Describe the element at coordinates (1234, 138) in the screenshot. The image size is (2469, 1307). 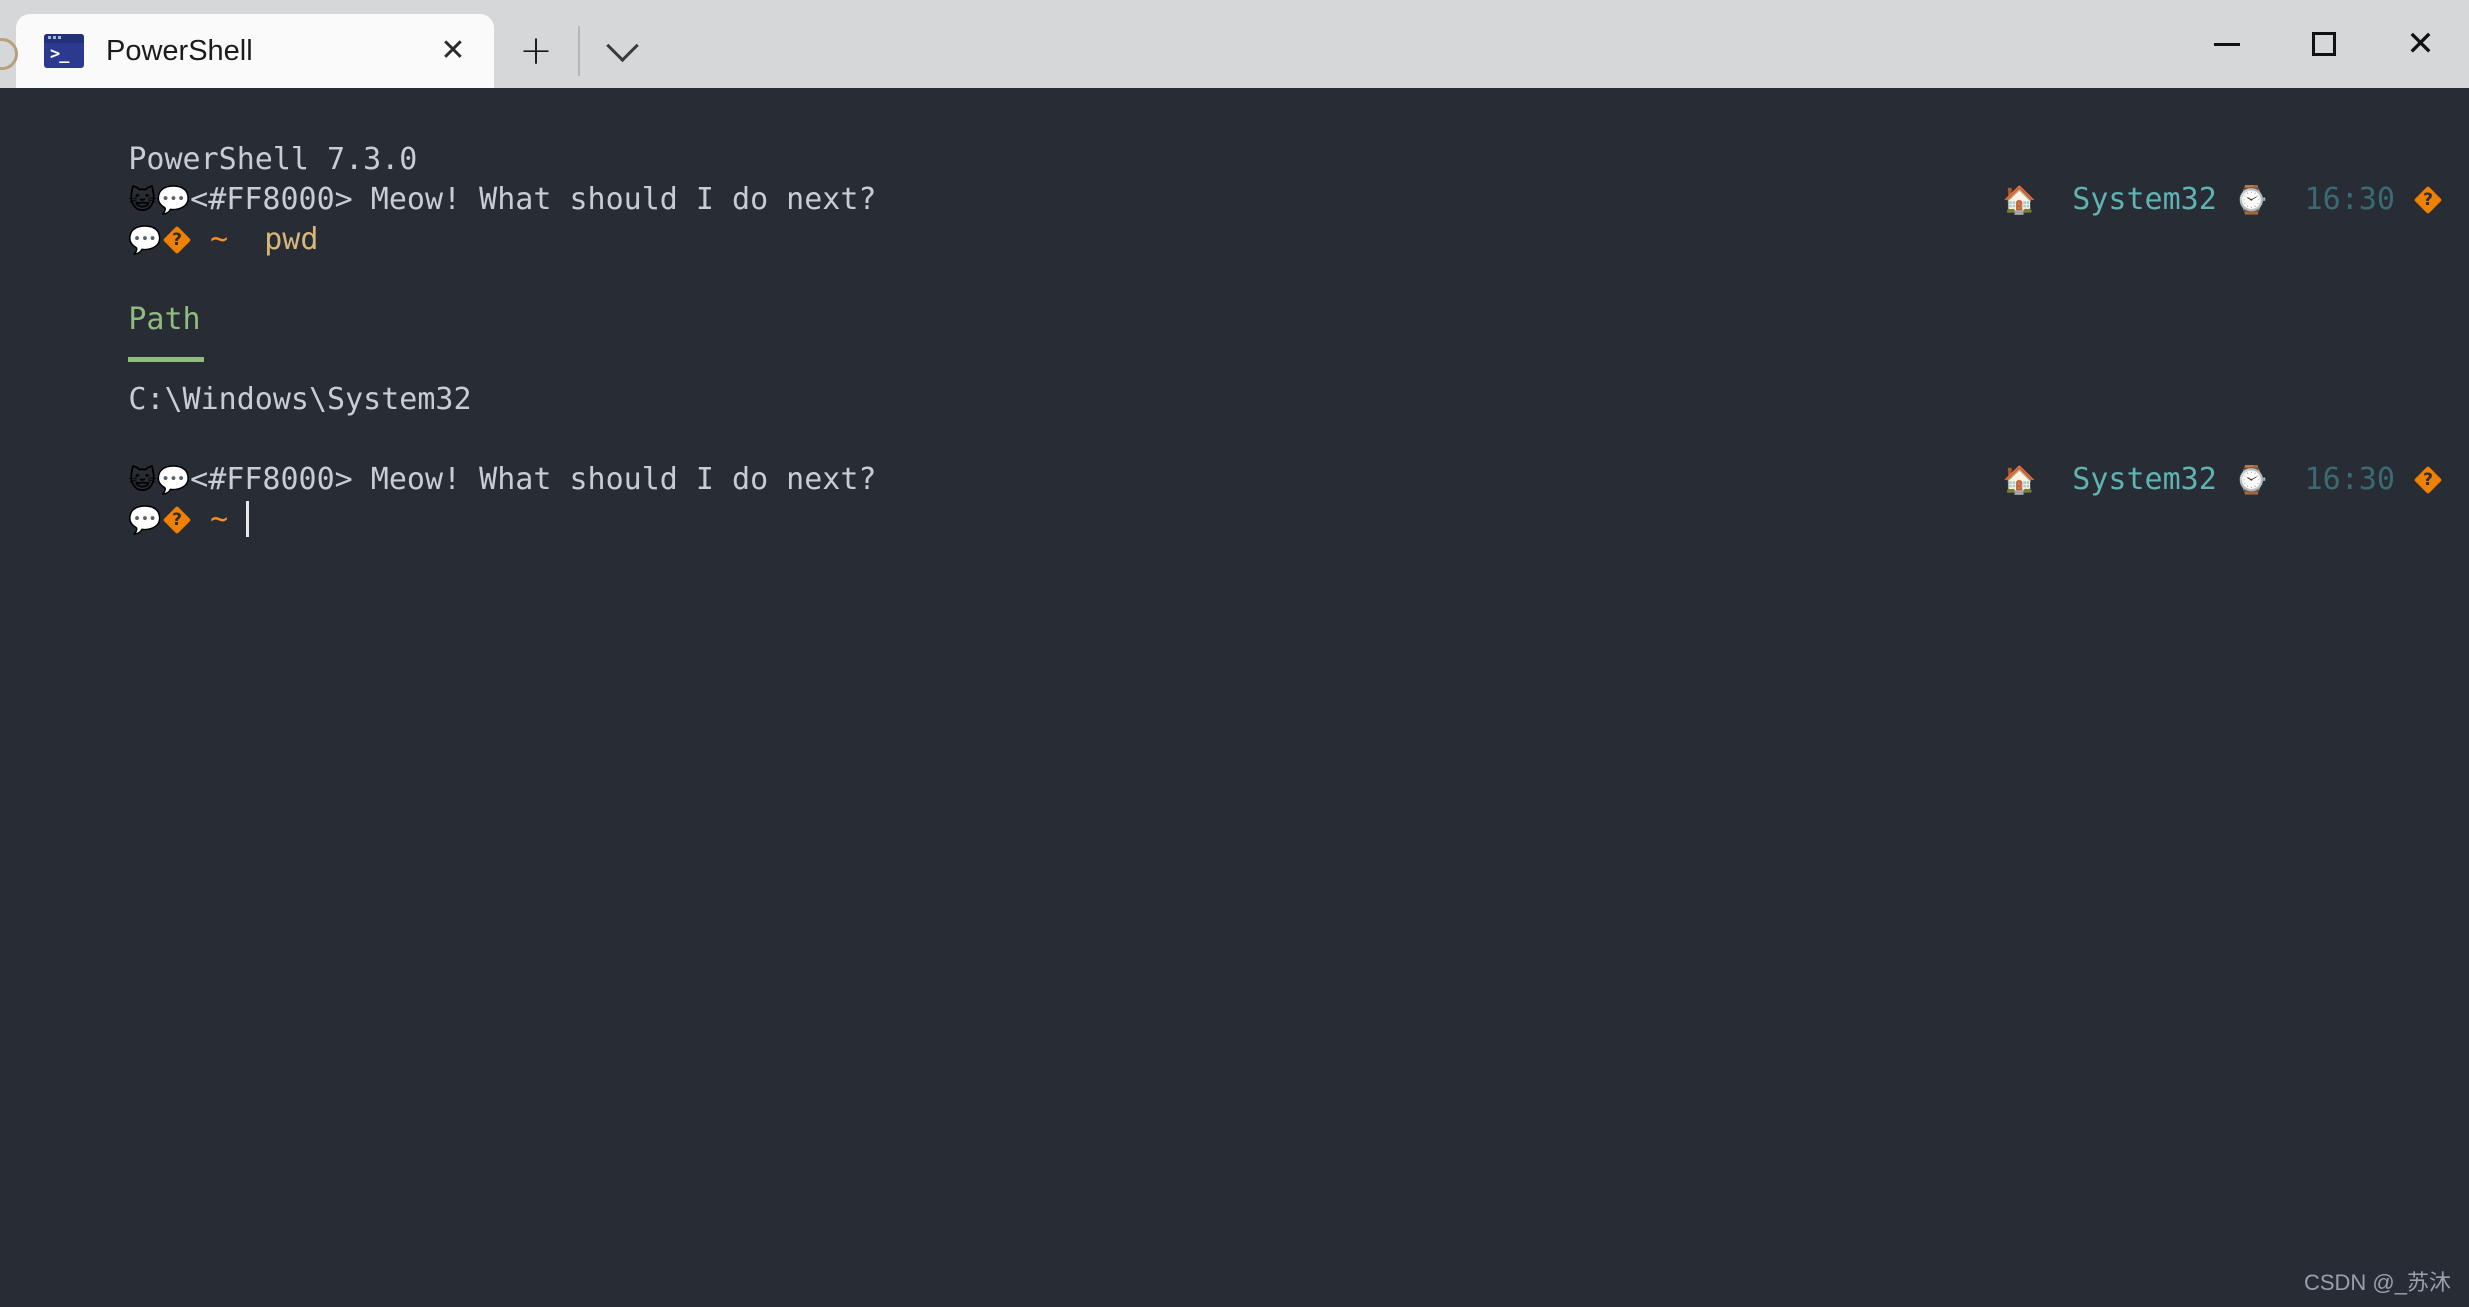
I see `terminal-line-banner: PowerShell 7.3.0` at that location.